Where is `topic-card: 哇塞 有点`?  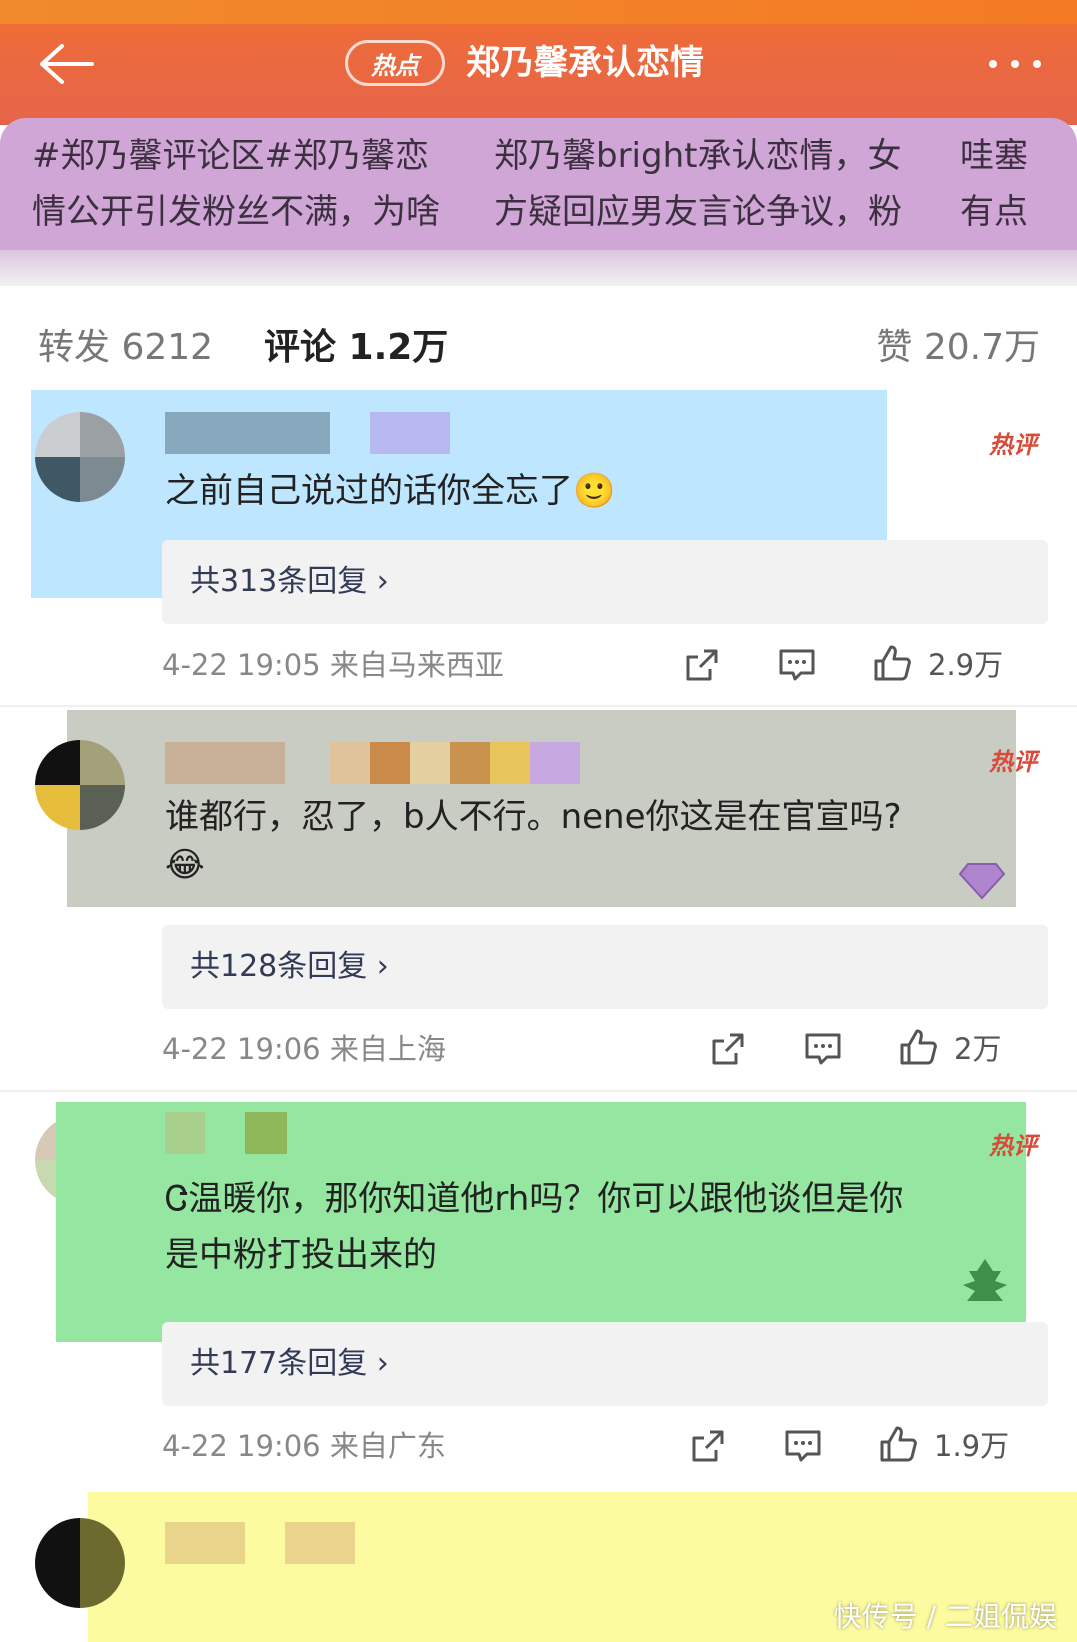 topic-card: 哇塞 有点 is located at coordinates (1018, 184).